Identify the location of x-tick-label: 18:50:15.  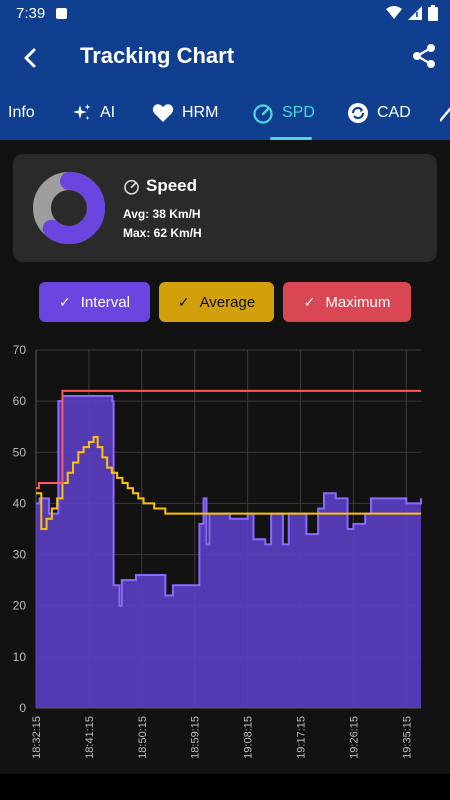
(143, 737).